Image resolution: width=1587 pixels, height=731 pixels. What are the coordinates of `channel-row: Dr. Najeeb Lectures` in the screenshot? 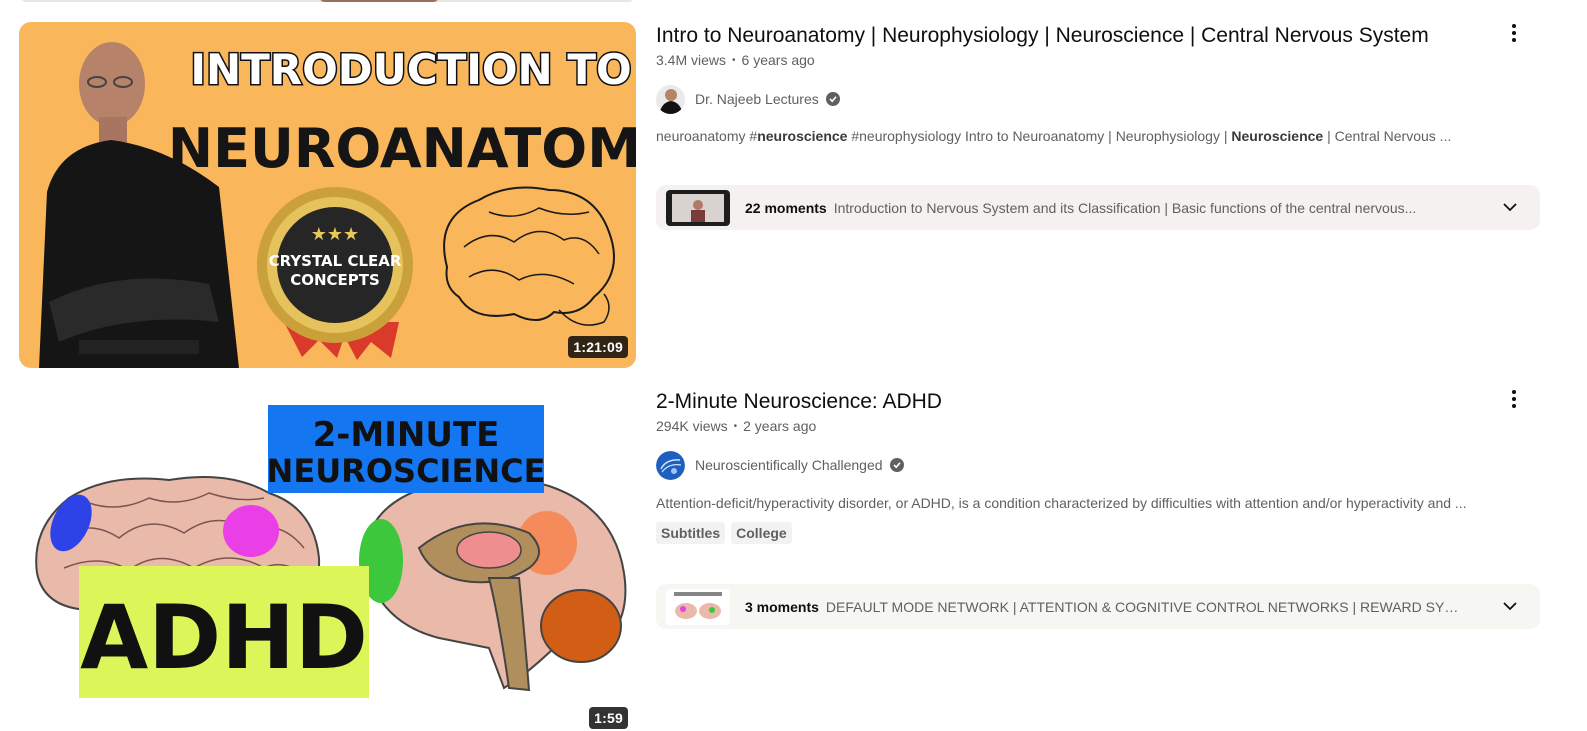 It's located at (1107, 99).